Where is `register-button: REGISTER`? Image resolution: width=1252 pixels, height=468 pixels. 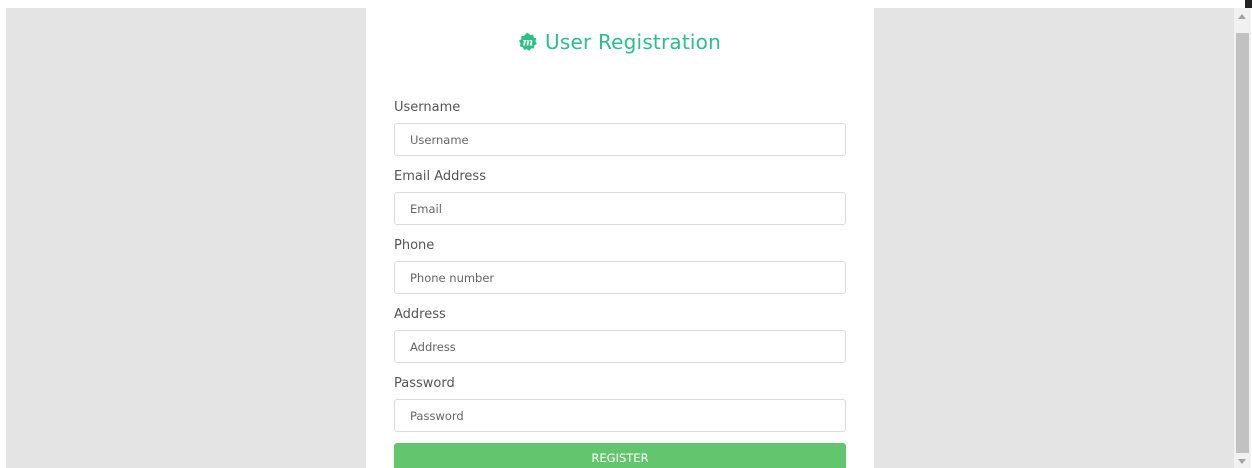
register-button: REGISTER is located at coordinates (620, 455).